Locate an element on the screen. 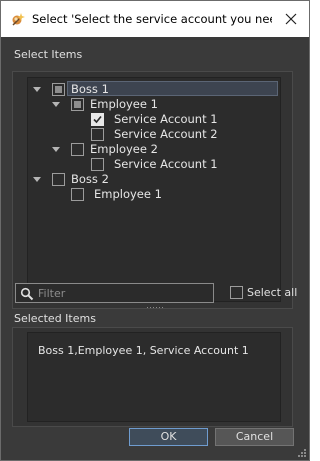  select-all-box is located at coordinates (236, 292).